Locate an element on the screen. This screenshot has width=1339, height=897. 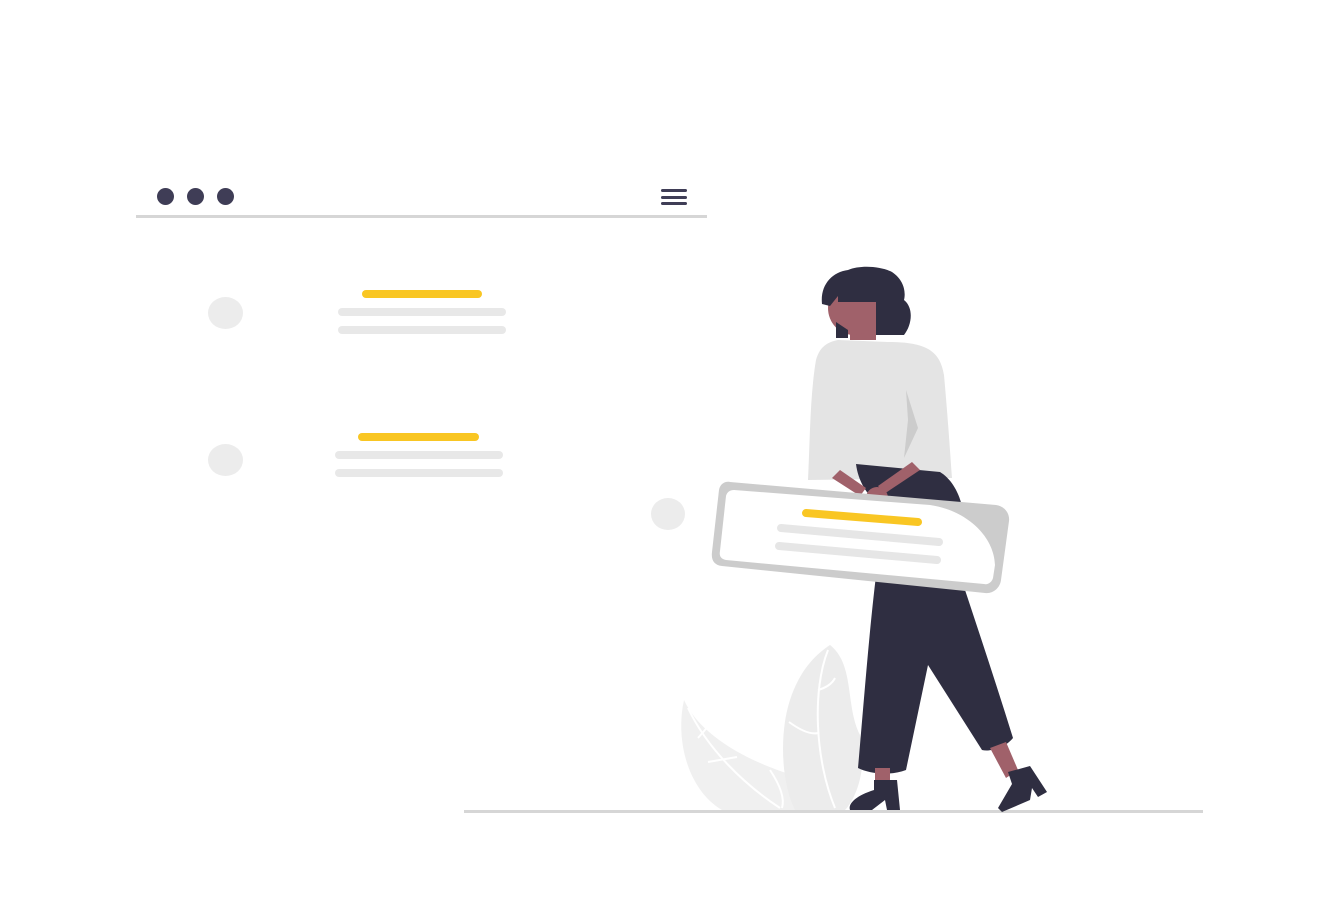
dragged-card is located at coordinates (860, 537).